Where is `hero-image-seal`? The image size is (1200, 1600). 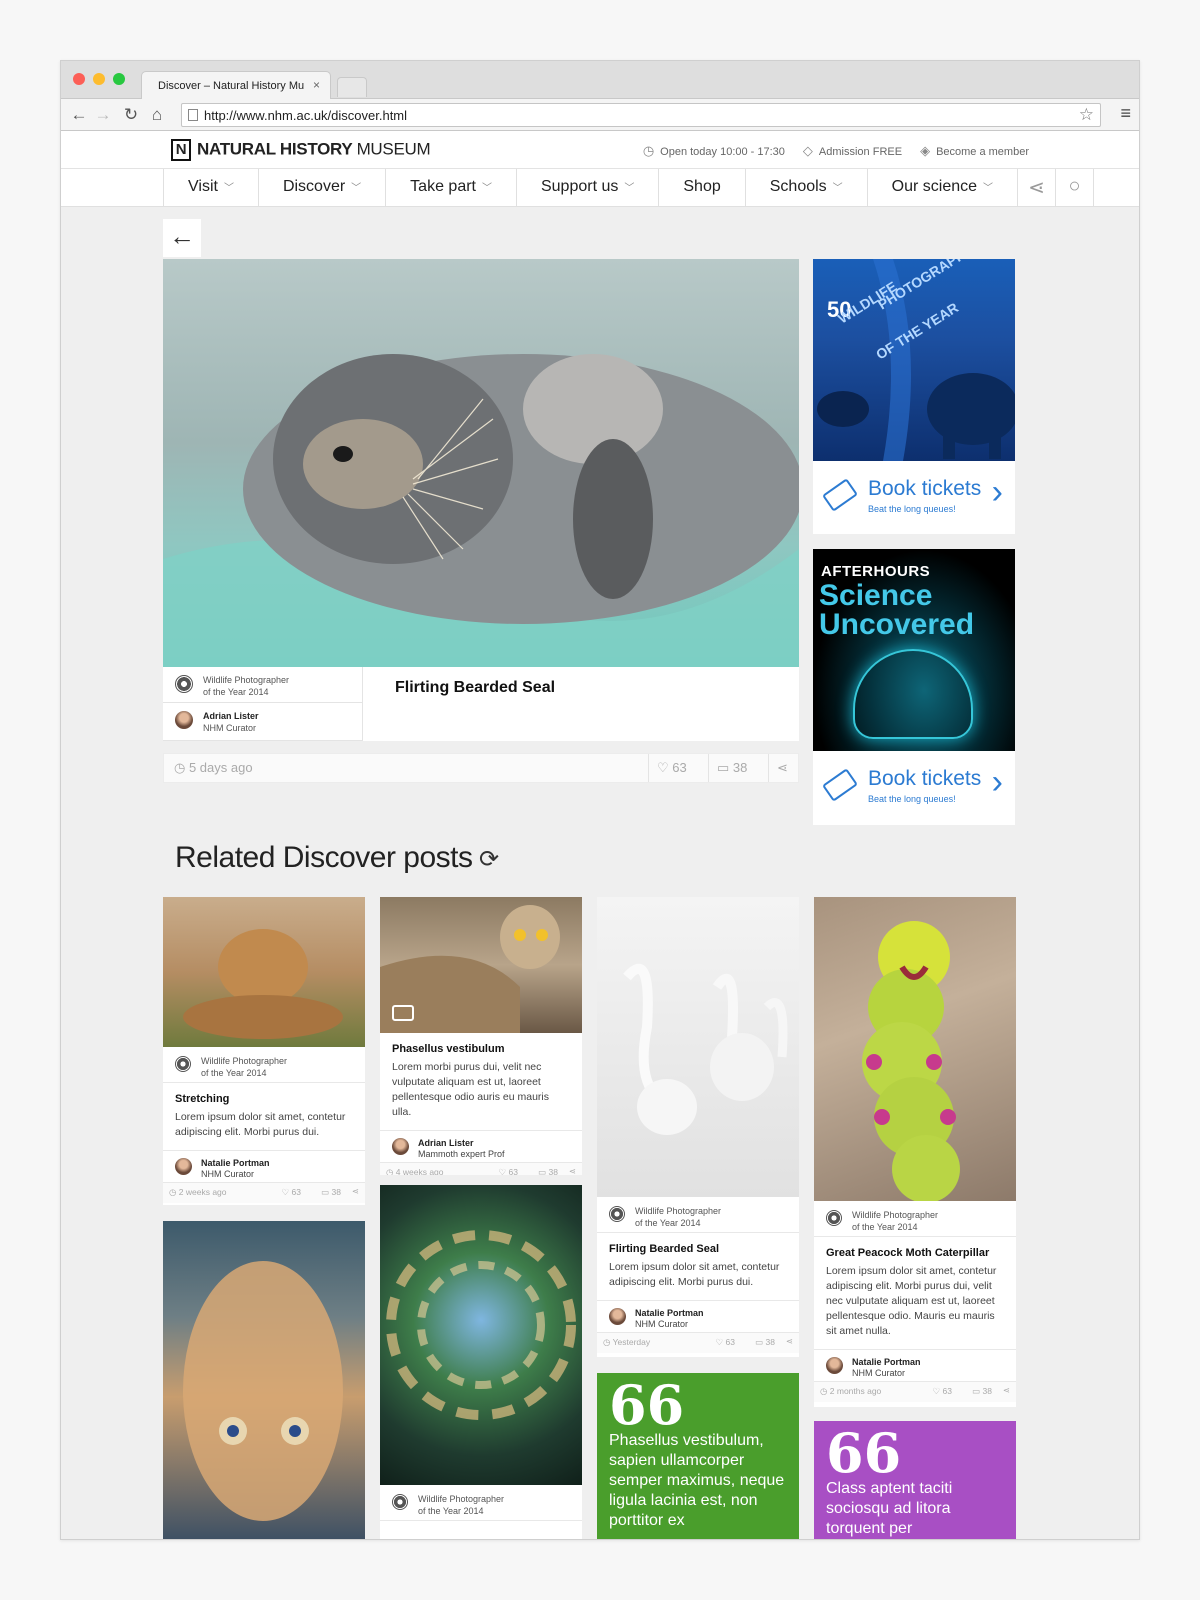 hero-image-seal is located at coordinates (481, 463).